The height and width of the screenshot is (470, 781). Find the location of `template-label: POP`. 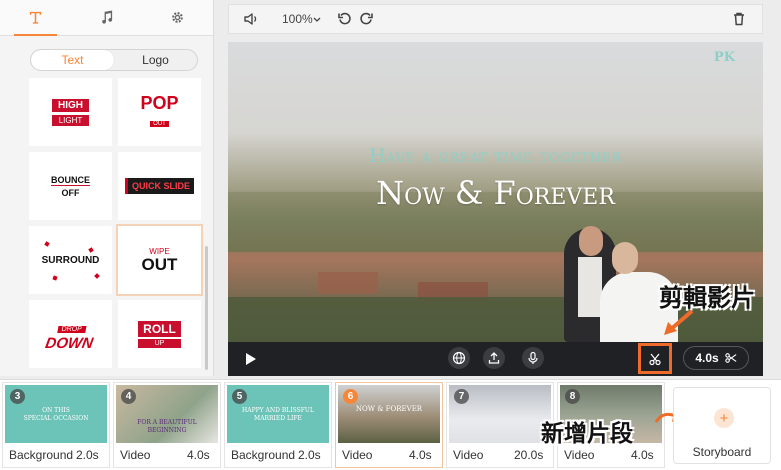

template-label: POP is located at coordinates (159, 103).